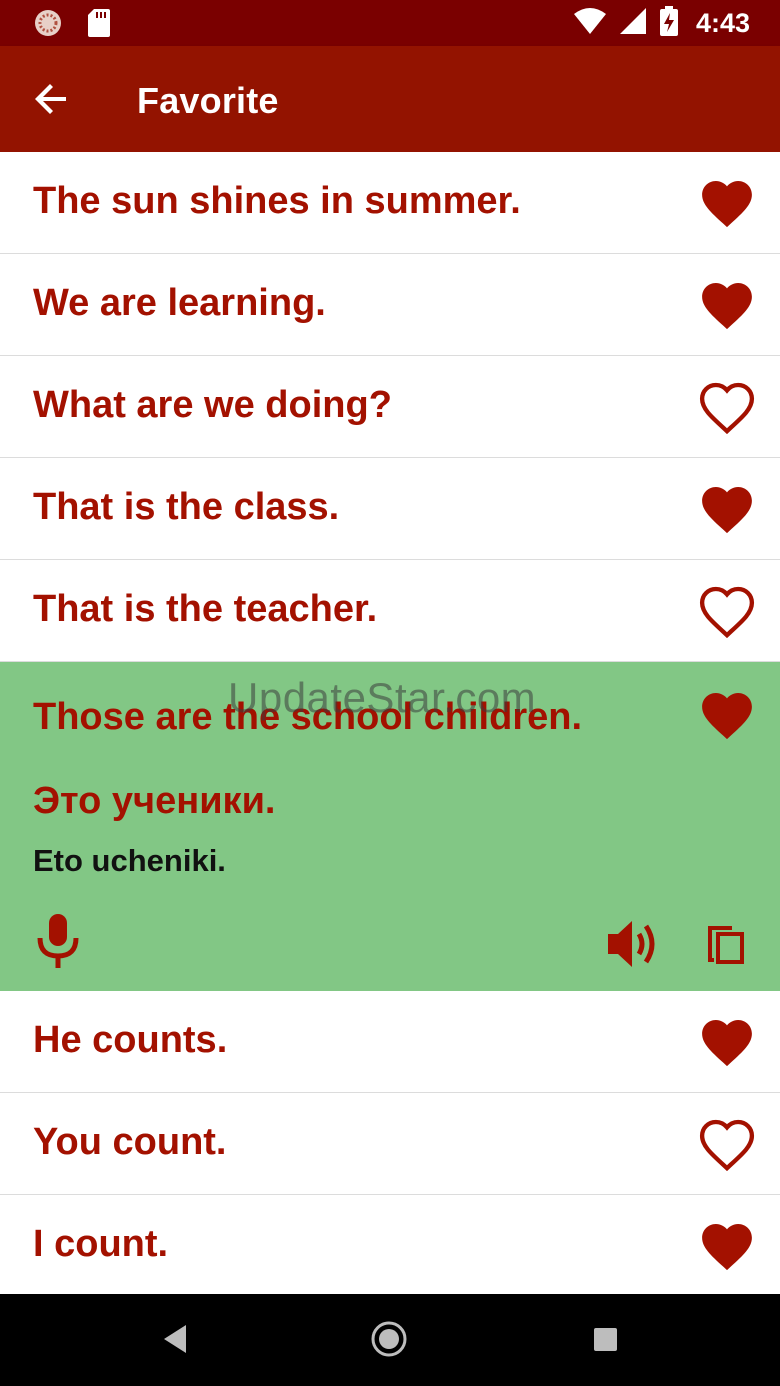 Image resolution: width=780 pixels, height=1386 pixels. Describe the element at coordinates (589, 23) in the screenshot. I see `wifi-icon` at that location.